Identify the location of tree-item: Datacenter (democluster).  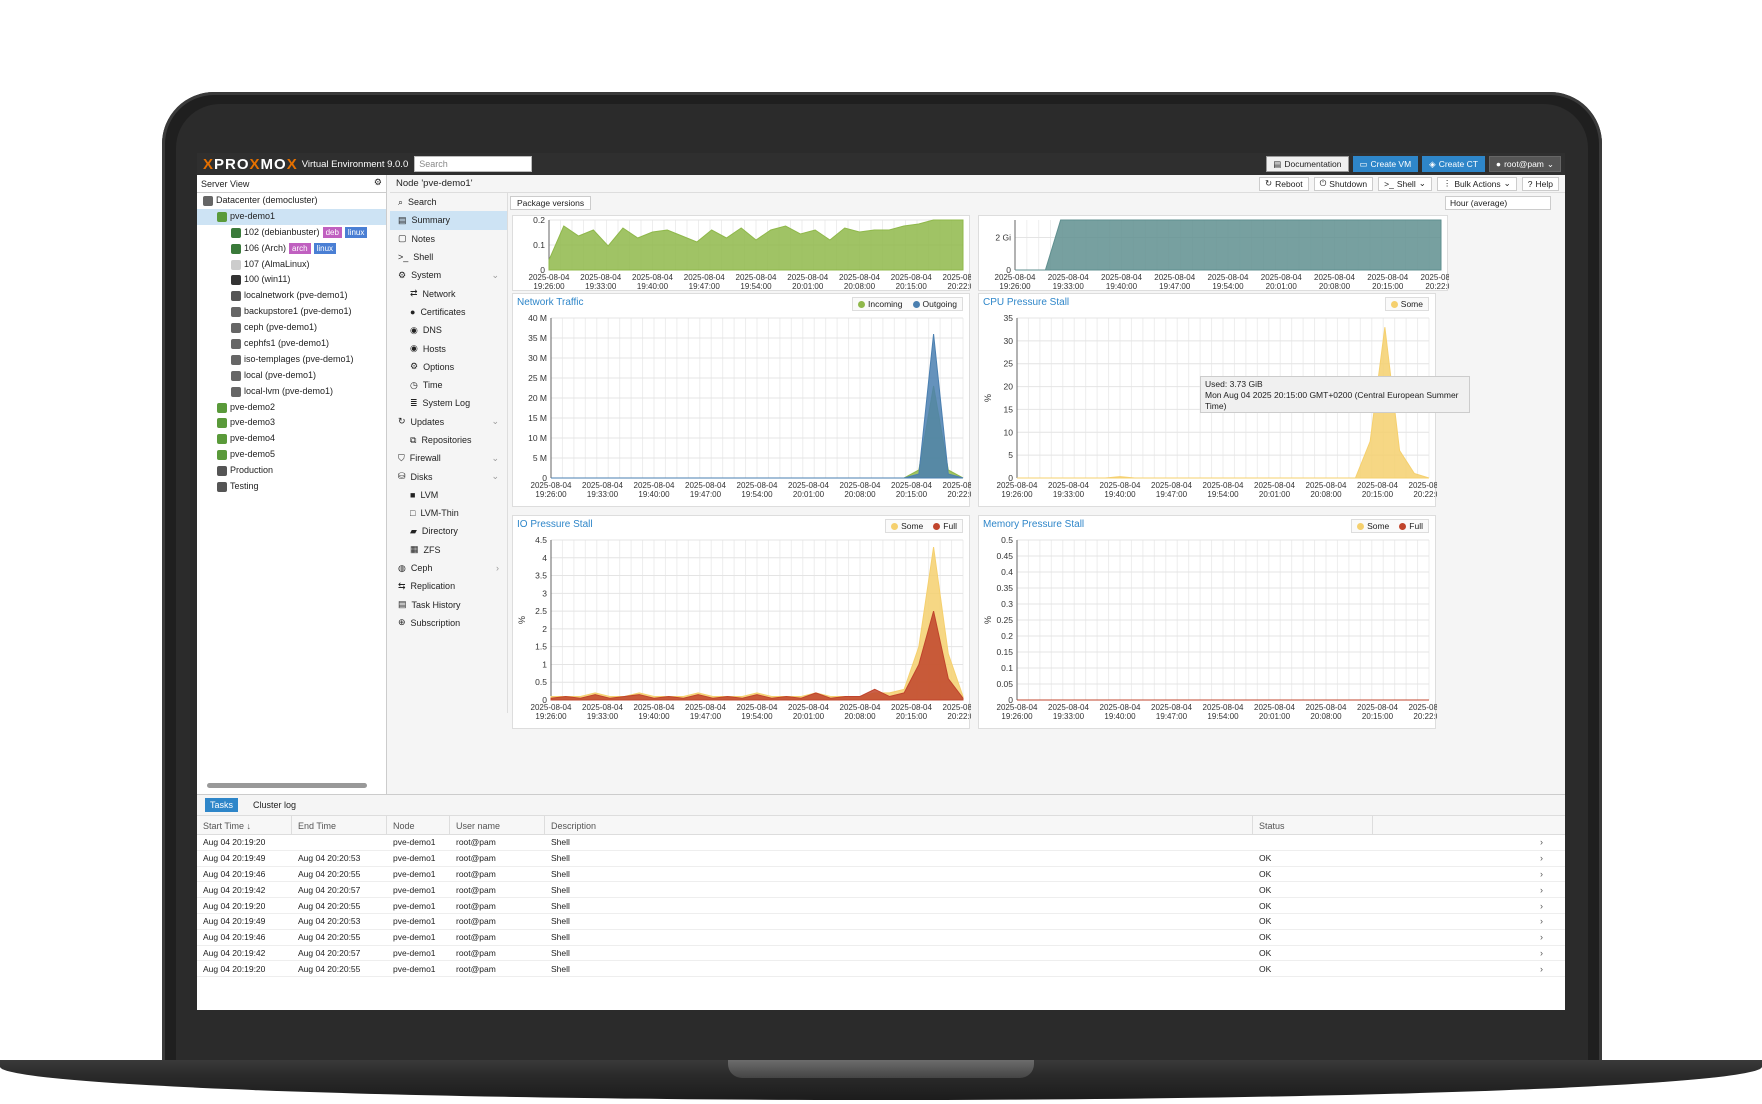
(291, 201).